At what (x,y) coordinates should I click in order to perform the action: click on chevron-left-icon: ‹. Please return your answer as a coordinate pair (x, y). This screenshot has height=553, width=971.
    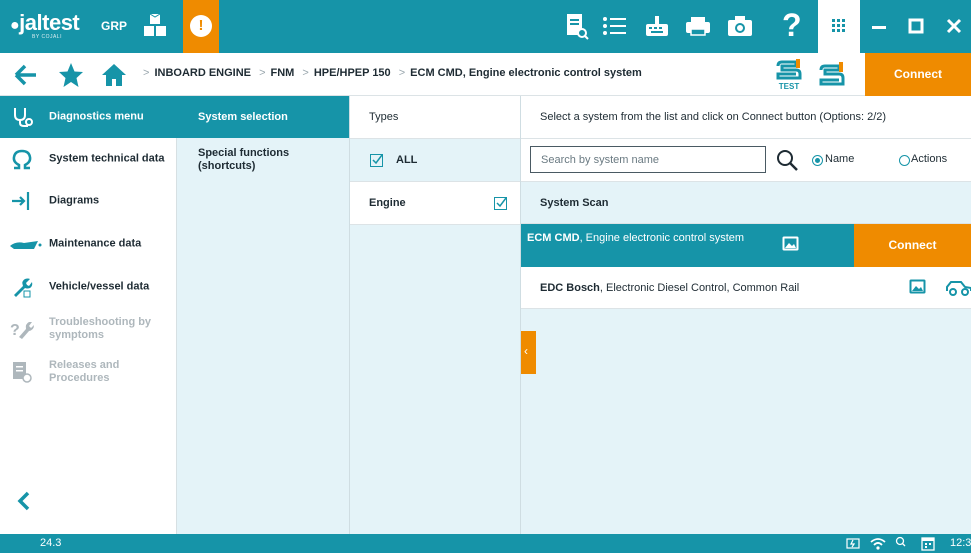
    Looking at the image, I should click on (526, 351).